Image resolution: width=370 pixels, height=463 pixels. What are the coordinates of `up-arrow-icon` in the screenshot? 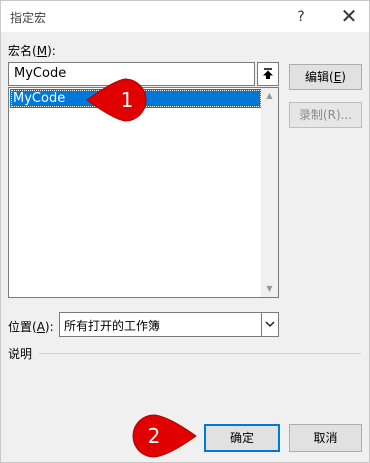 It's located at (268, 73).